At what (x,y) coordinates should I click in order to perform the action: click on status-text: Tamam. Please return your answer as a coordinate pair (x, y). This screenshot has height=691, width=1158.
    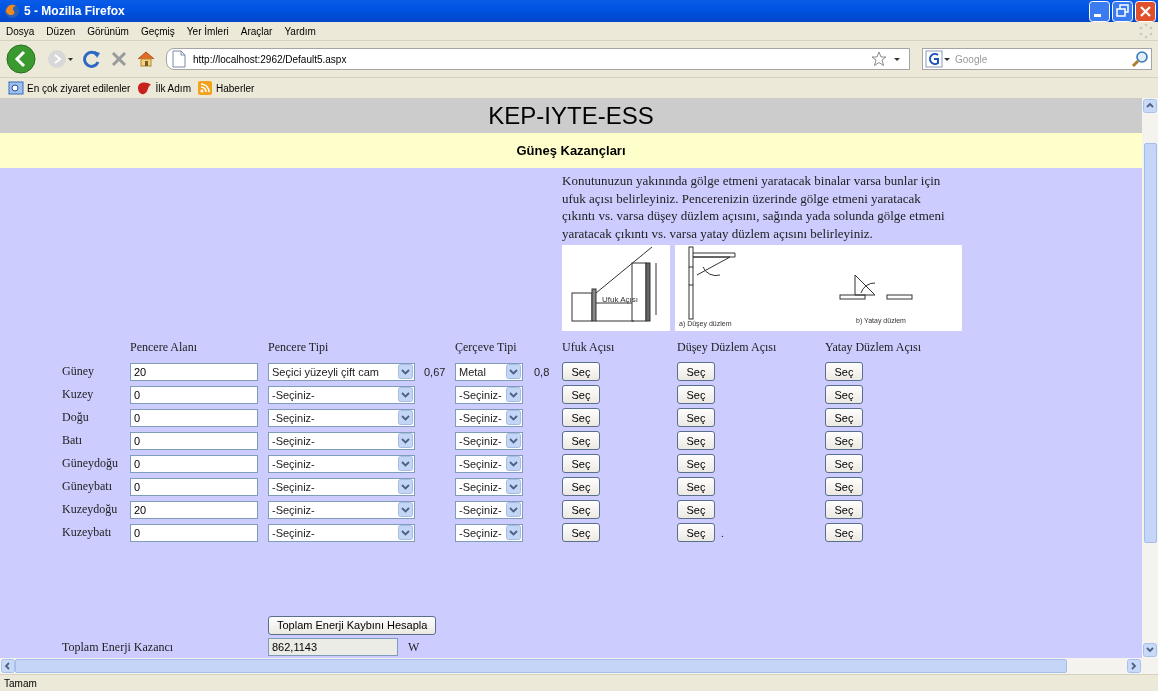
    Looking at the image, I should click on (20, 683).